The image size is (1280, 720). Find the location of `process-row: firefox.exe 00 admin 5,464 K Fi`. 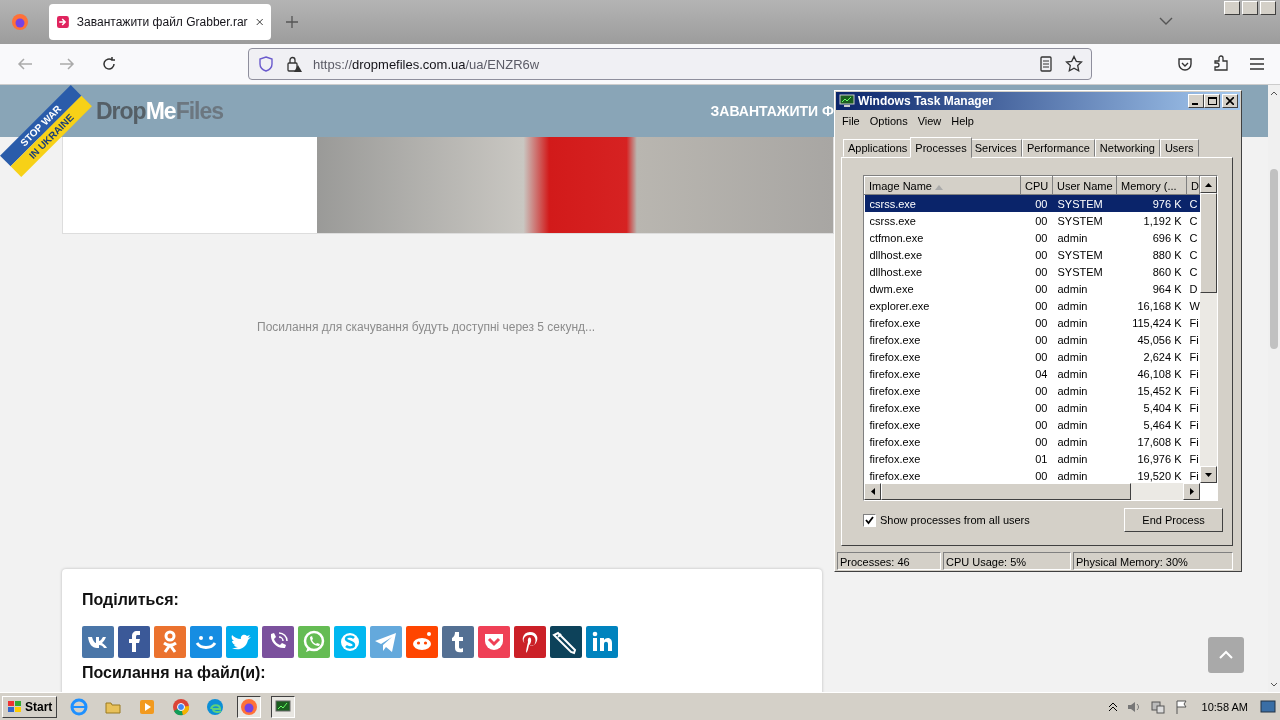

process-row: firefox.exe 00 admin 5,464 K Fi is located at coordinates (1032, 424).